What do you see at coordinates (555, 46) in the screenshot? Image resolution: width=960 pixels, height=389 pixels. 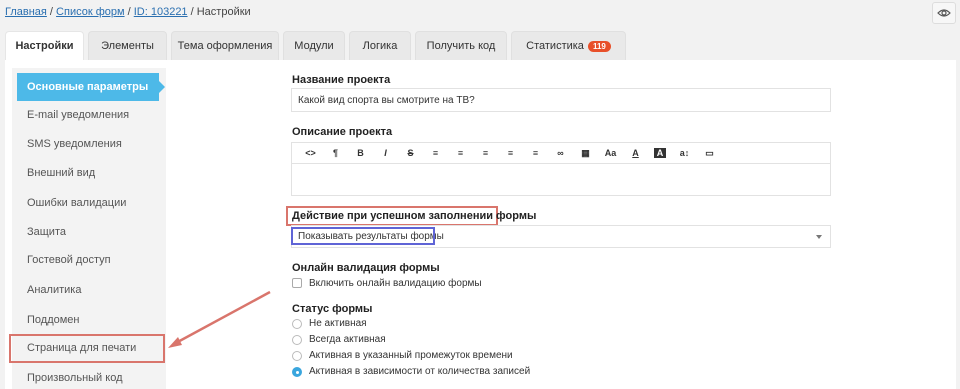 I see `tab-label: Статистика` at bounding box center [555, 46].